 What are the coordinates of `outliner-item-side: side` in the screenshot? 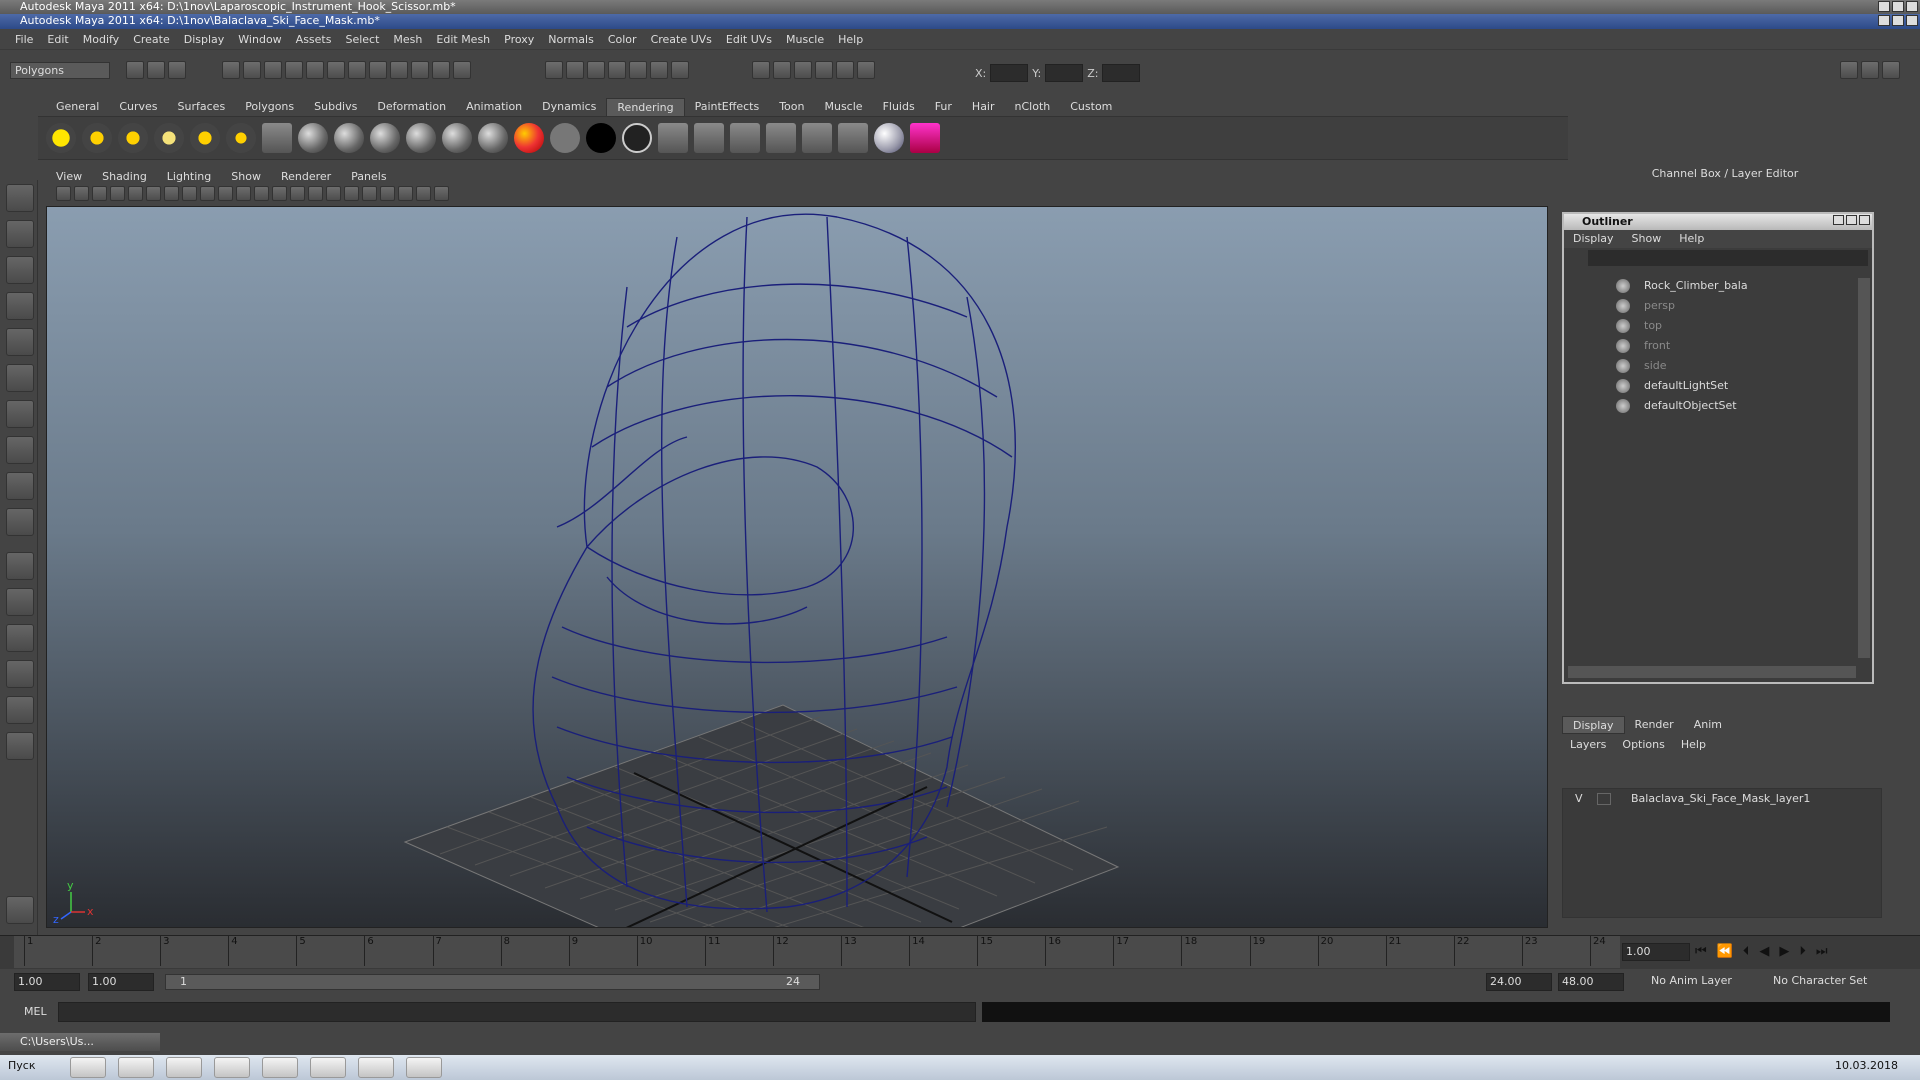 It's located at (1711, 366).